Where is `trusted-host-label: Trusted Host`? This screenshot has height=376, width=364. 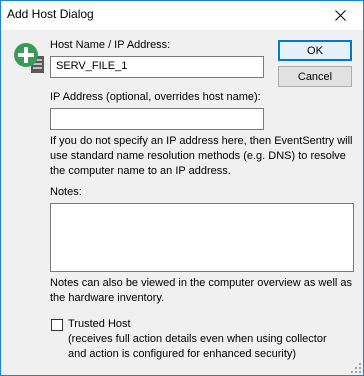 trusted-host-label: Trusted Host is located at coordinates (99, 324).